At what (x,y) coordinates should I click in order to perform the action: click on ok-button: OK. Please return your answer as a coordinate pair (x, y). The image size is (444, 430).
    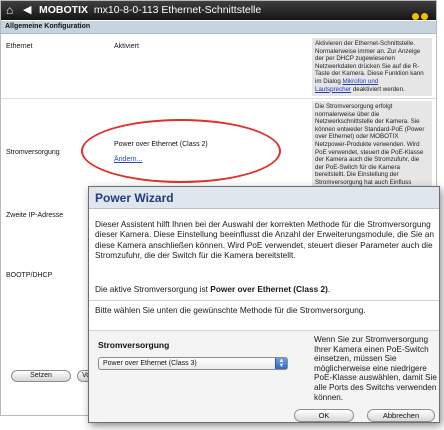
    Looking at the image, I should click on (324, 415).